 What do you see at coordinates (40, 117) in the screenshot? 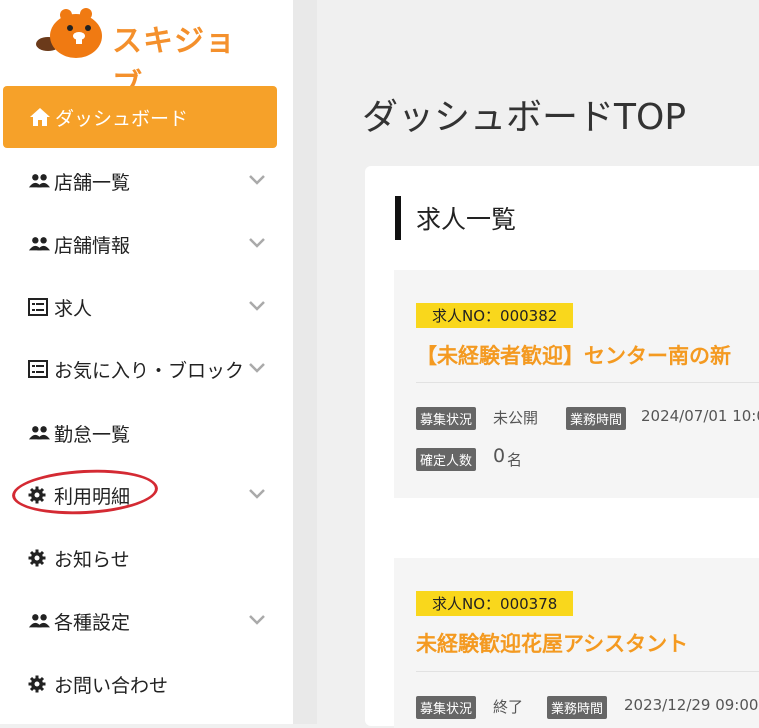
I see `home-icon` at bounding box center [40, 117].